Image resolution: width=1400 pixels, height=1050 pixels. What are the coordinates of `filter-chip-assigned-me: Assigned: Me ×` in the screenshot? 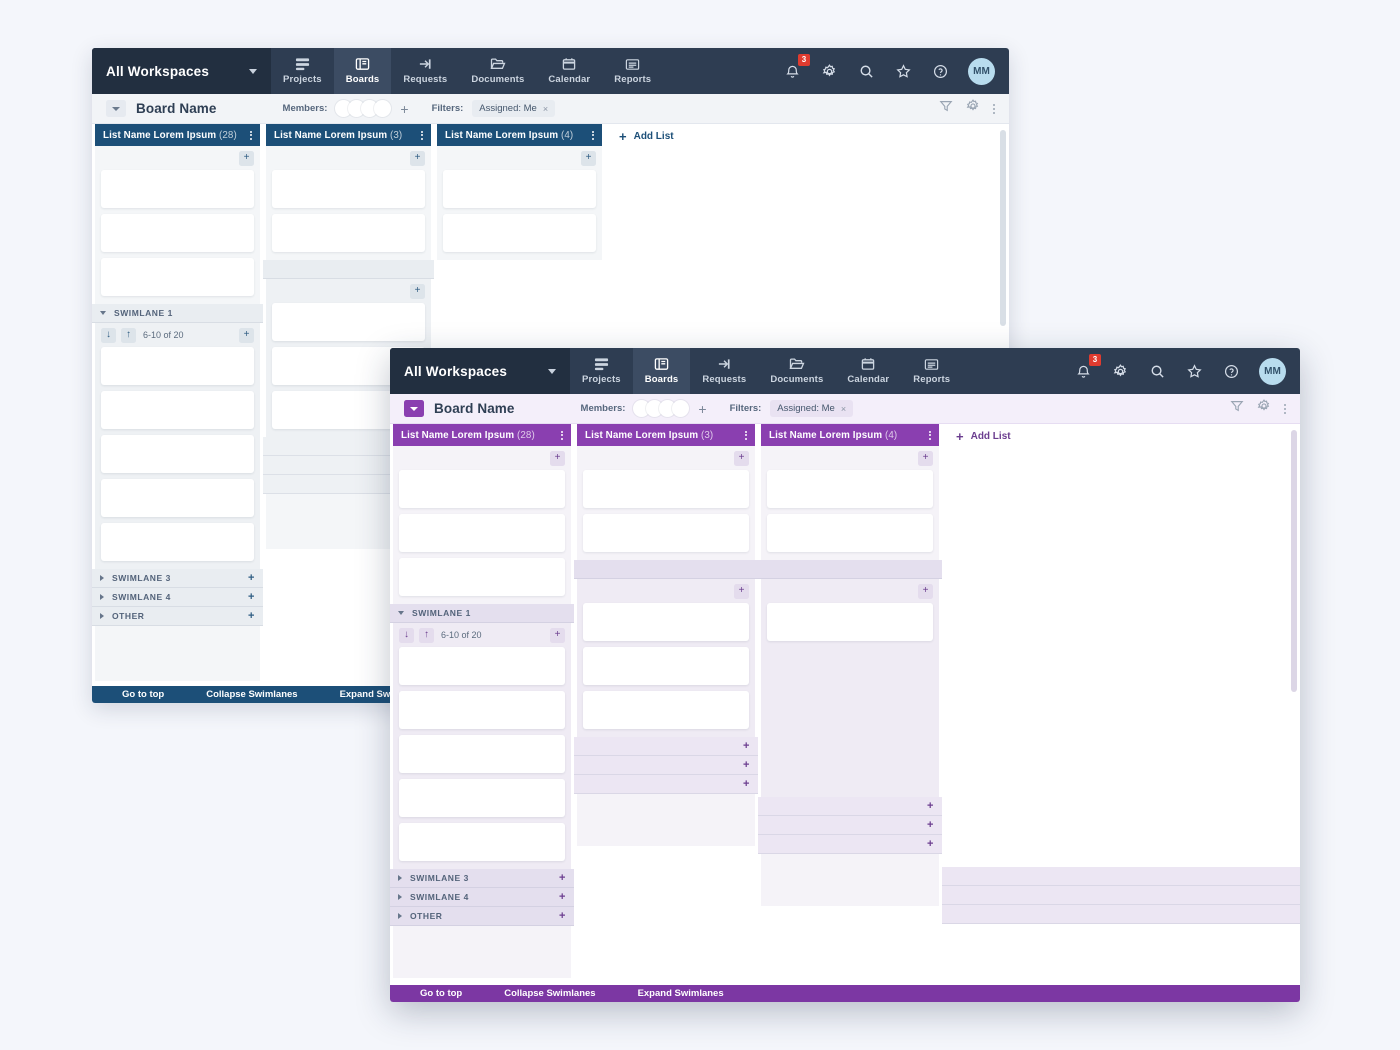 It's located at (812, 408).